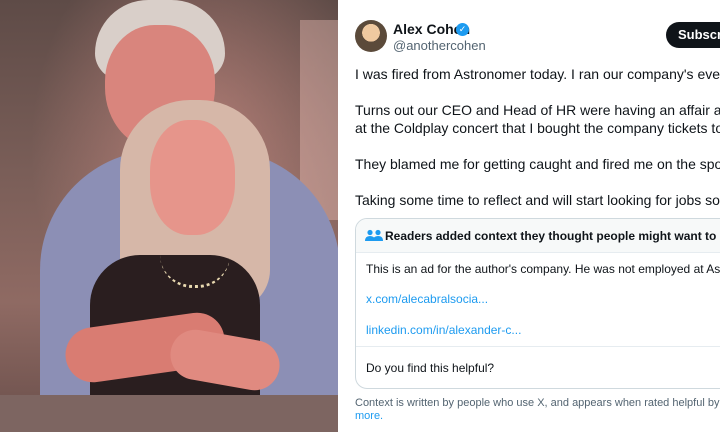 The height and width of the screenshot is (432, 720). What do you see at coordinates (538, 346) in the screenshot?
I see `divider` at bounding box center [538, 346].